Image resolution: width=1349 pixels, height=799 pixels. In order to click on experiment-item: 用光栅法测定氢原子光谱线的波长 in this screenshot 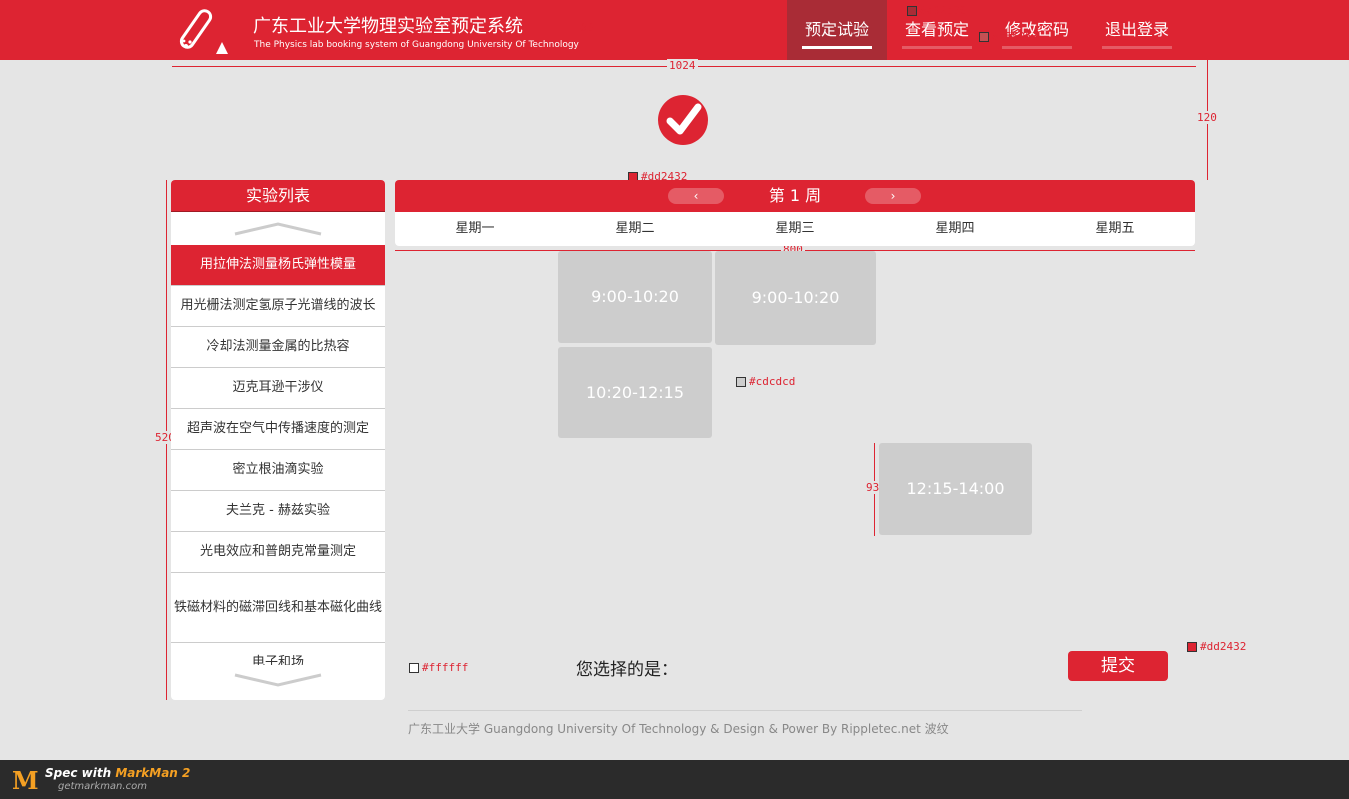, I will do `click(278, 306)`.